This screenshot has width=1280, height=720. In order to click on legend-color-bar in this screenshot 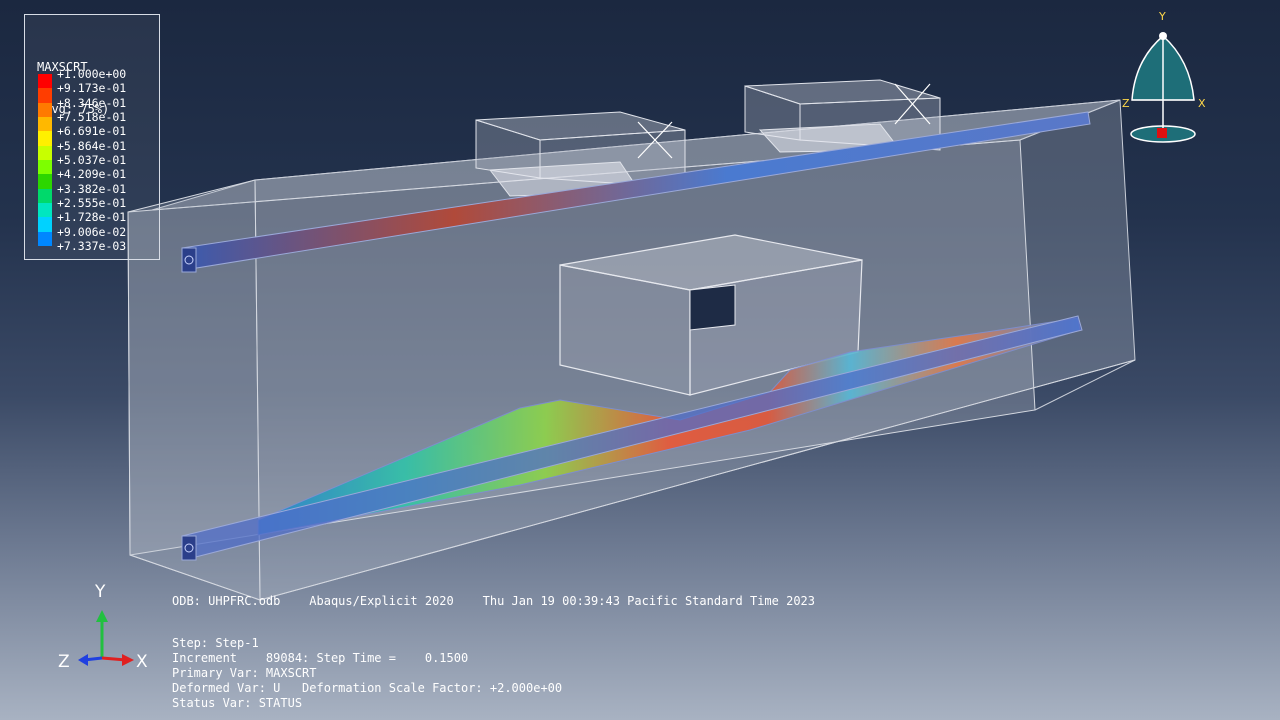, I will do `click(45, 160)`.